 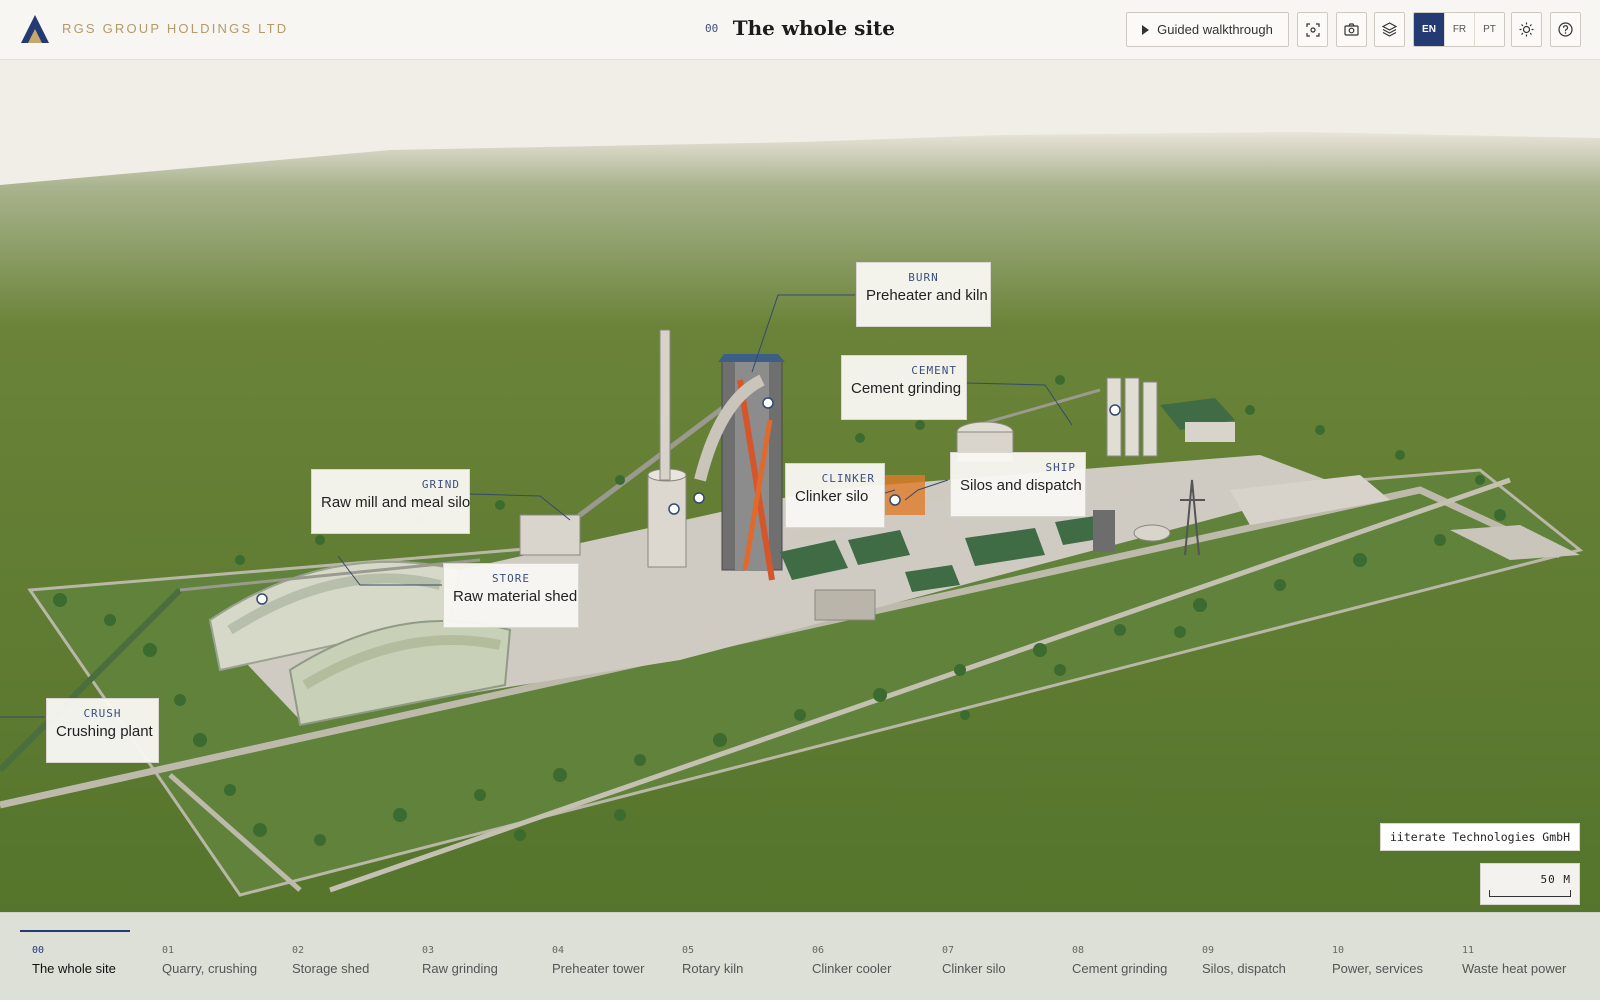 I want to click on chapter-label: Cement grinding, so click(x=1120, y=968).